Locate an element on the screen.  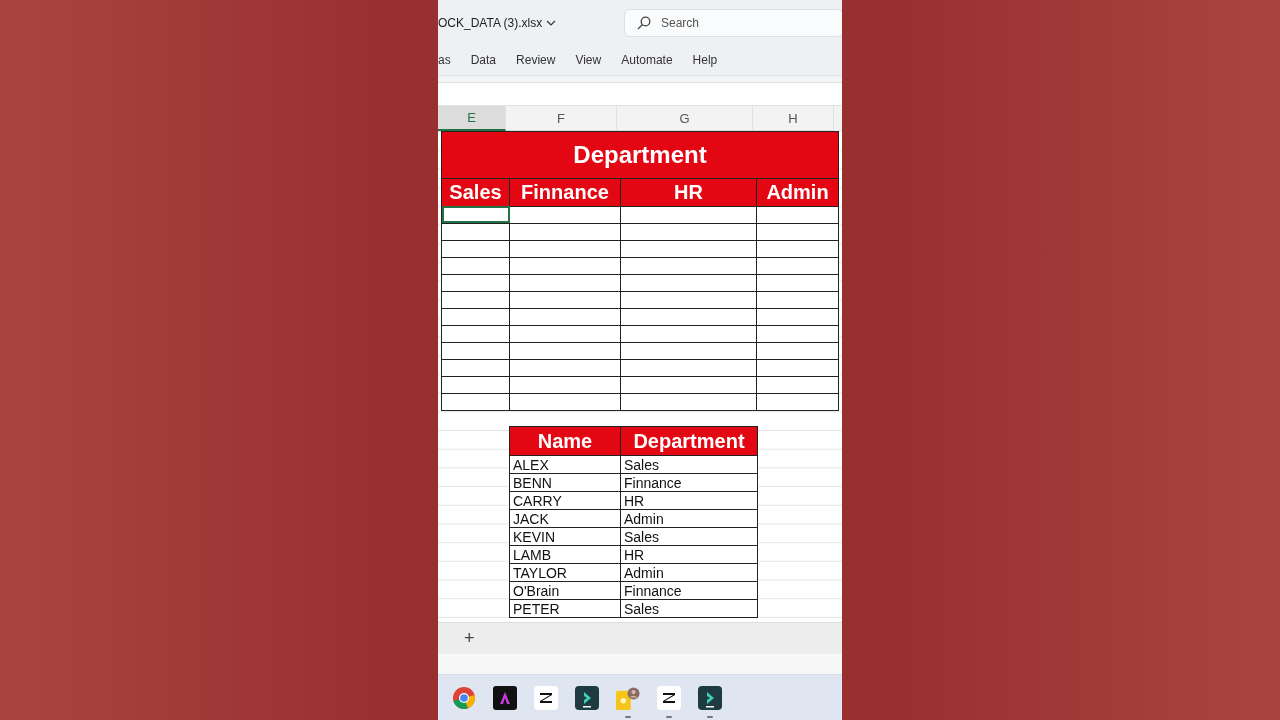
table-header: HR is located at coordinates (689, 192).